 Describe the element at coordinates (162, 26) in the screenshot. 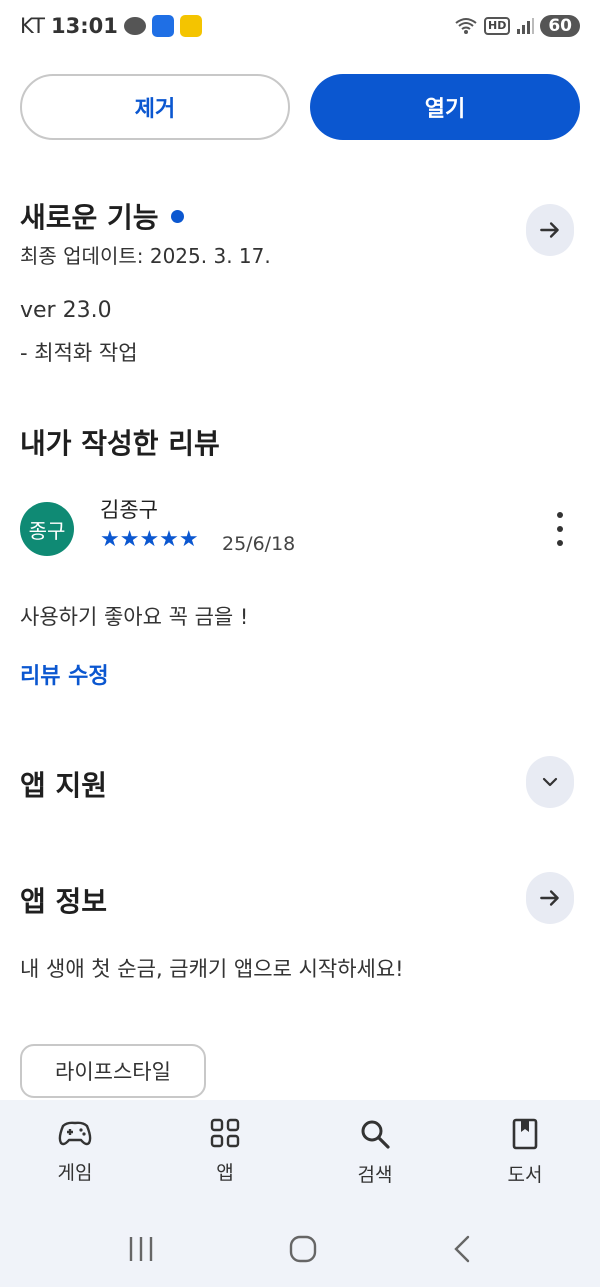

I see `bank-app-notification-icon` at that location.